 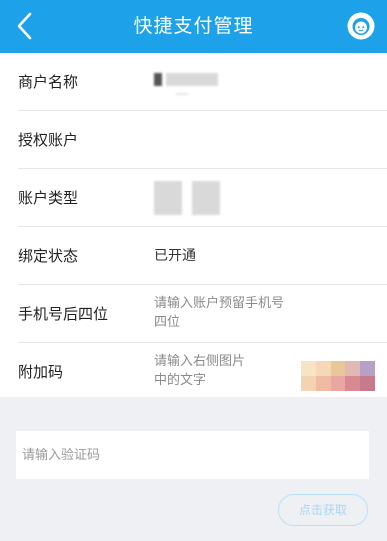 I want to click on customer-service-icon, so click(x=361, y=26).